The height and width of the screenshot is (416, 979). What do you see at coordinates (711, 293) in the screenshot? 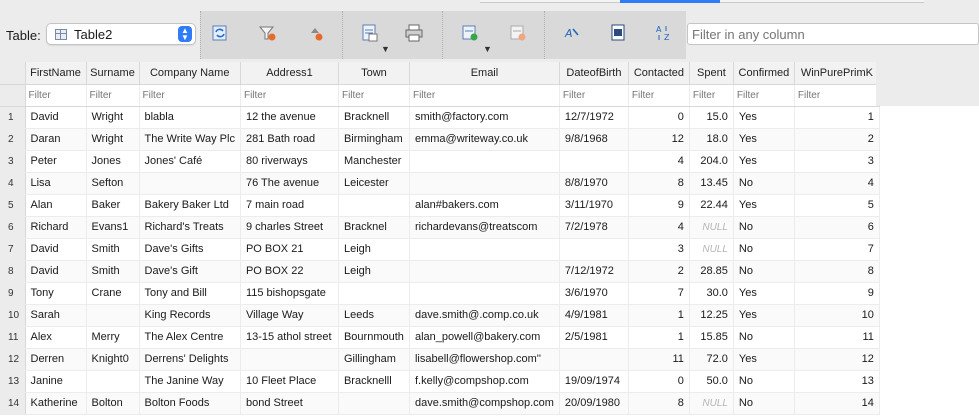
I see `table-cell: 30.0` at bounding box center [711, 293].